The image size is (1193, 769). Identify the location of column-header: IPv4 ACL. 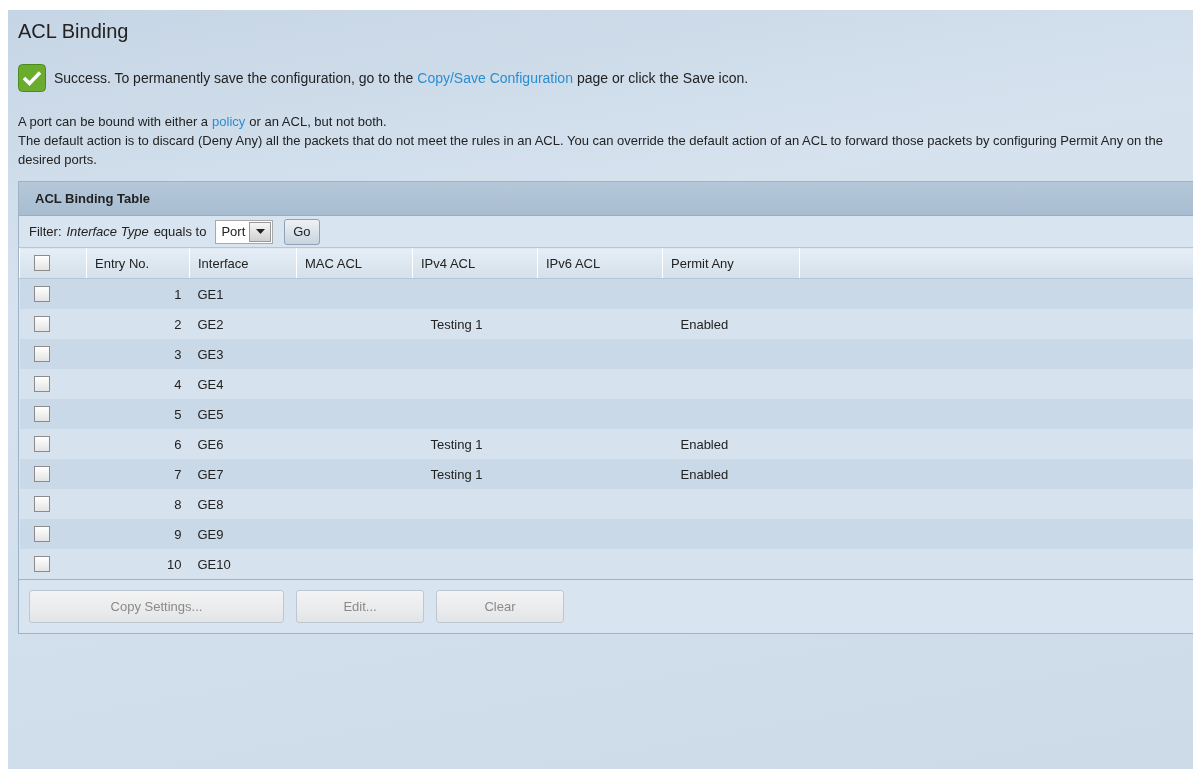
(475, 263).